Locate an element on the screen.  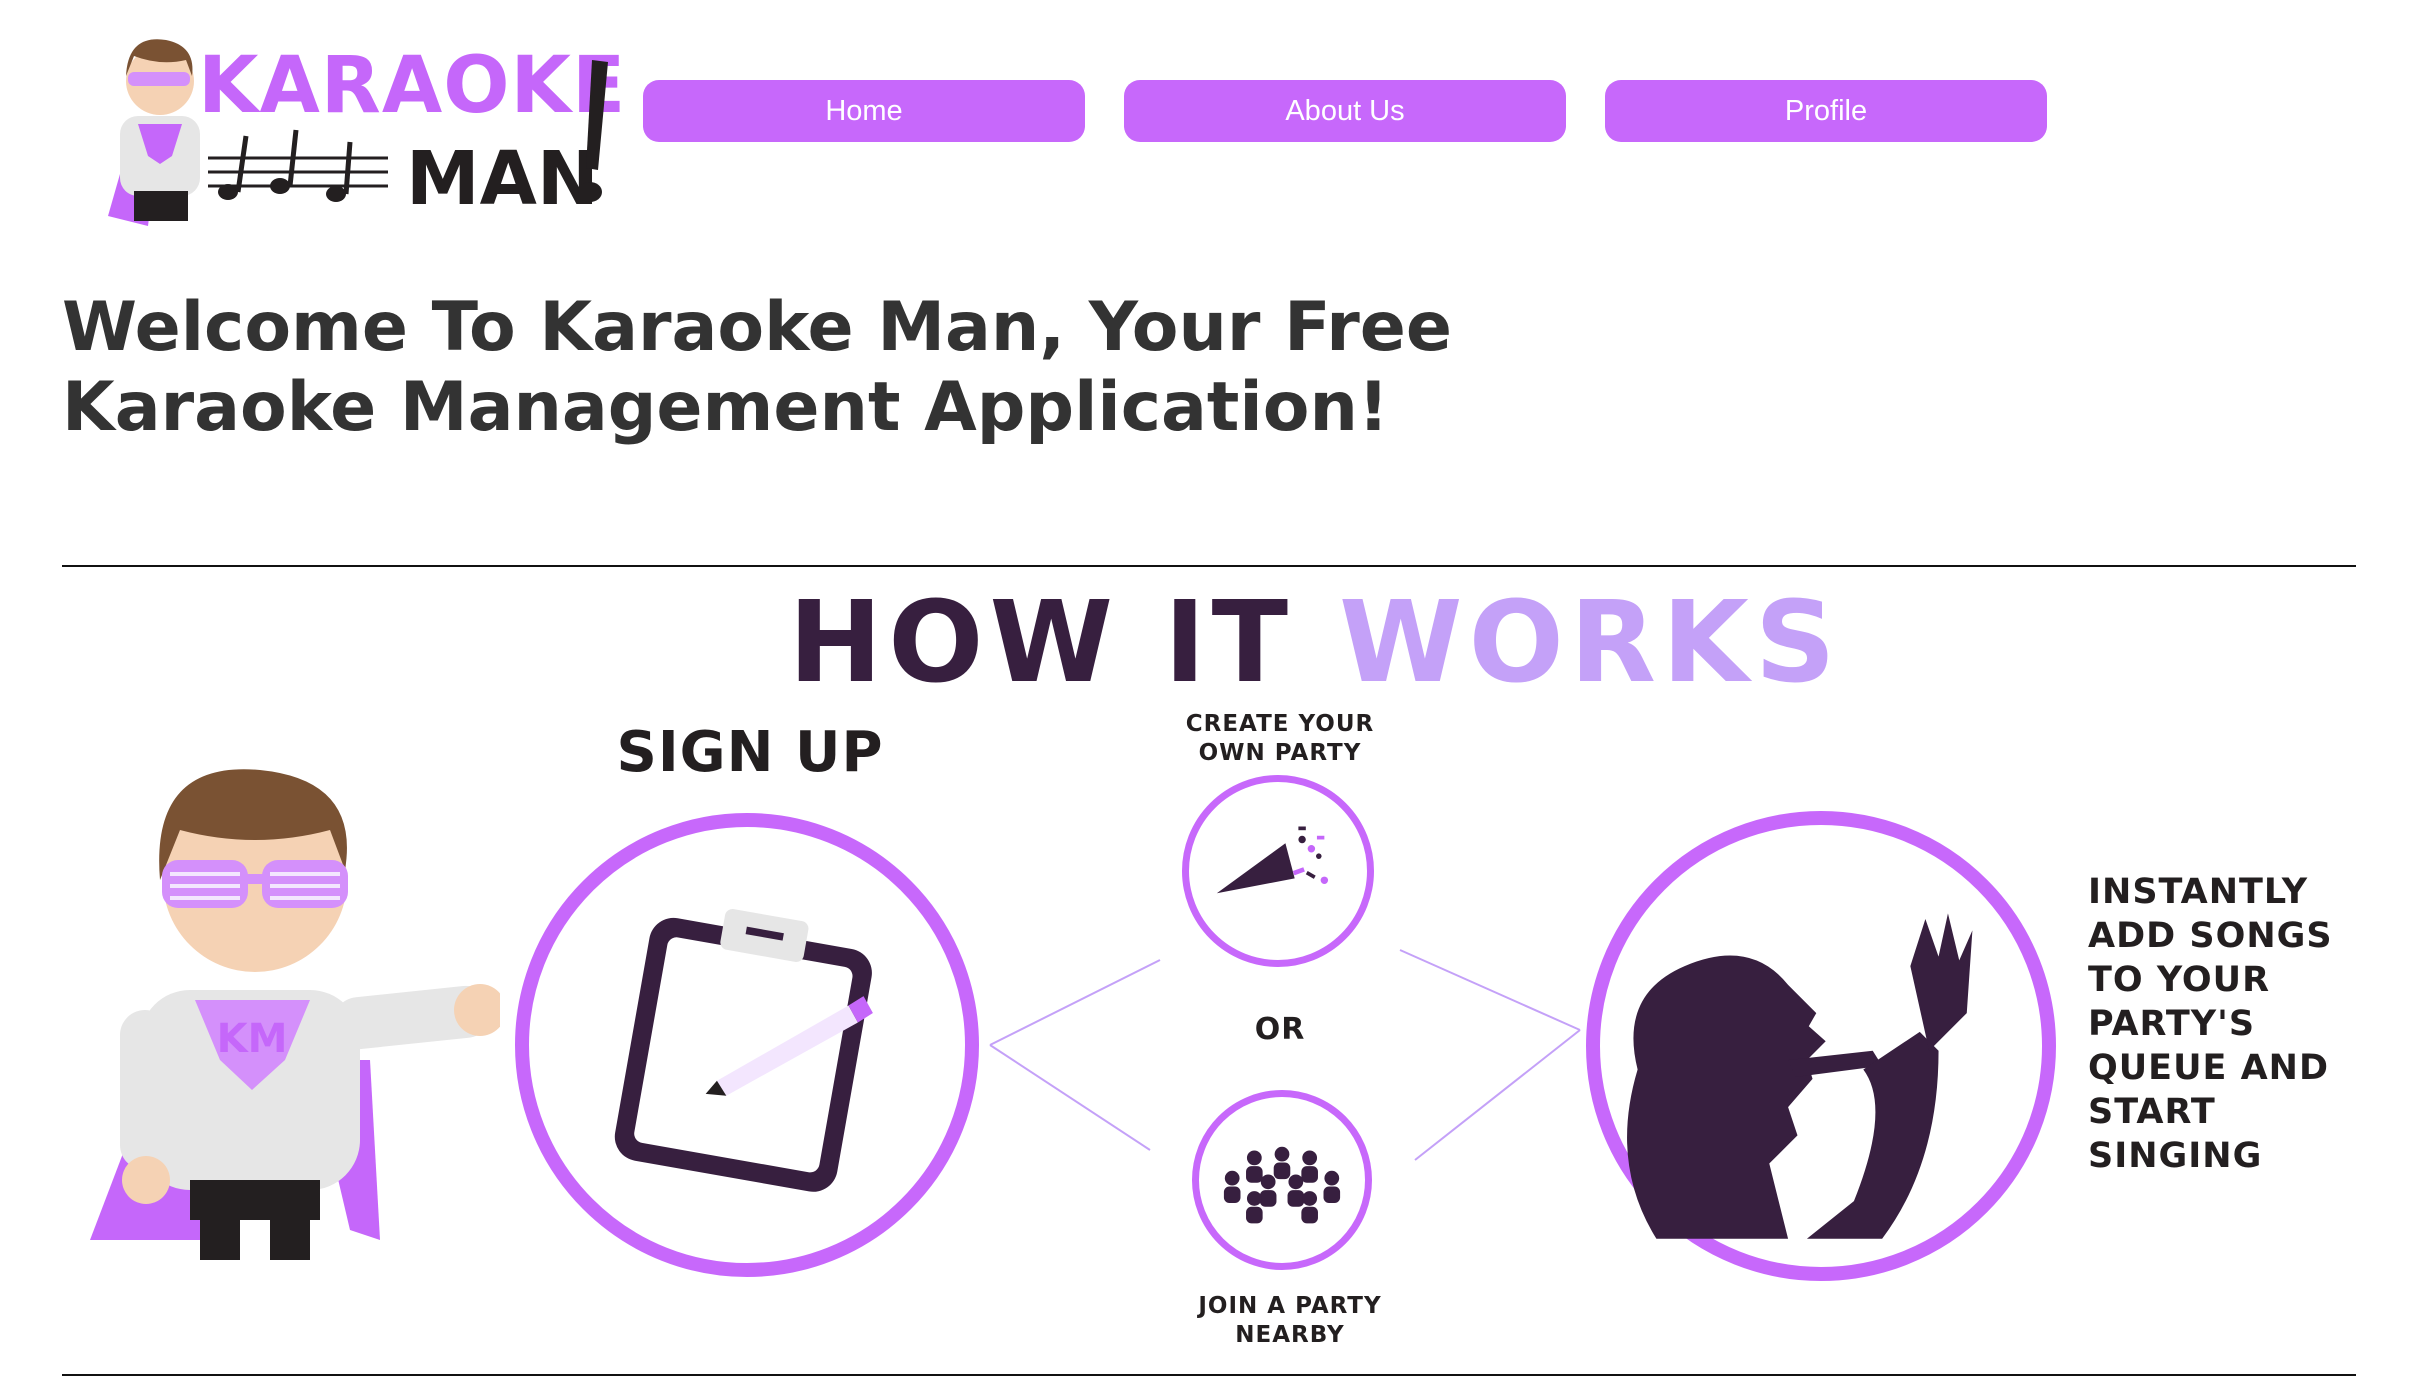
or-label: OR is located at coordinates (1280, 1029).